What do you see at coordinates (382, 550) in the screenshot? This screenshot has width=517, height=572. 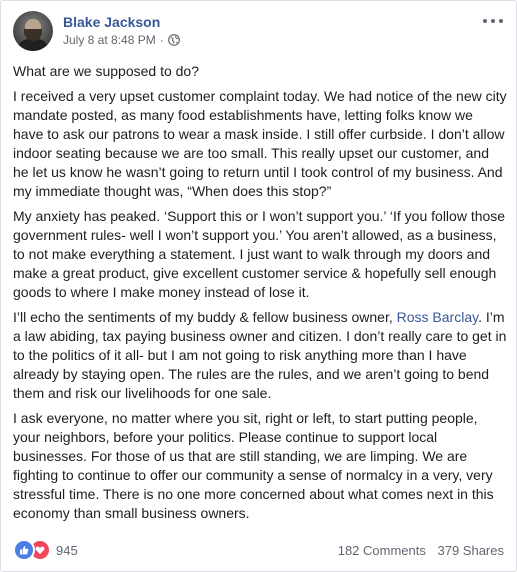 I see `comments-count: 182 Comments` at bounding box center [382, 550].